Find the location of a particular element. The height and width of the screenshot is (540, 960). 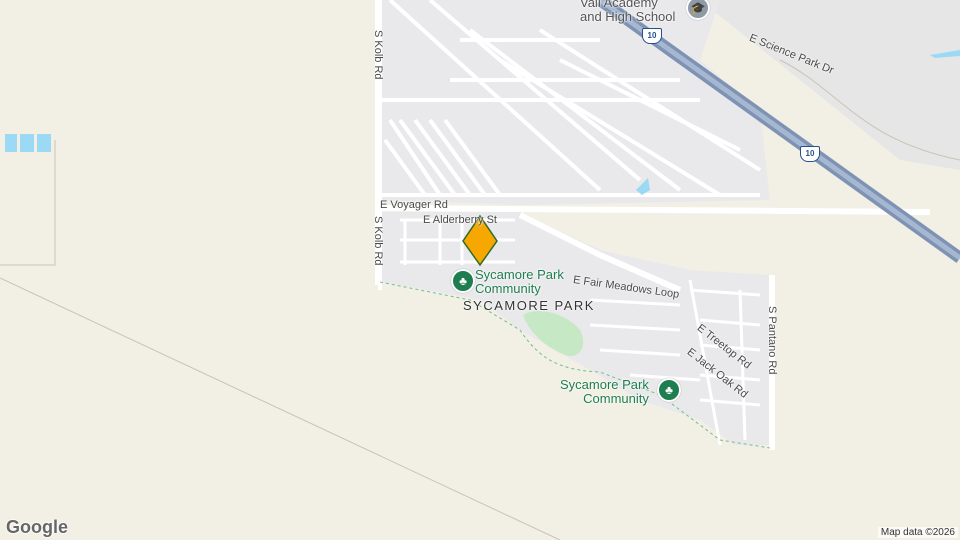

school-label: Vail Academy and High School is located at coordinates (627, 12).